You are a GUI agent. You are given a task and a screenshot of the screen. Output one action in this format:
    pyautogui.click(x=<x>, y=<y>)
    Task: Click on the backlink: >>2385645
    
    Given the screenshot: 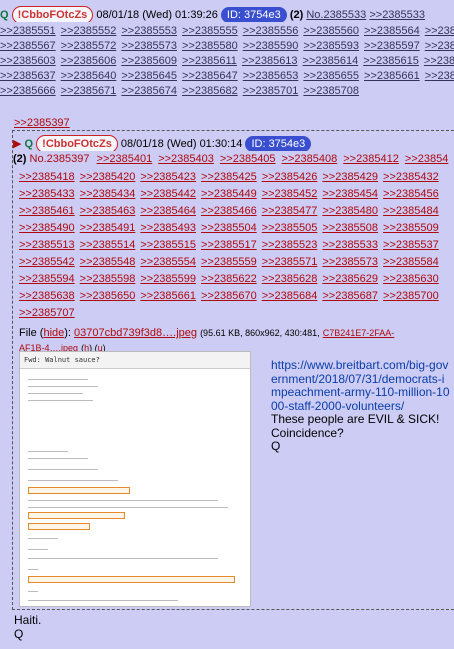 What is the action you would take?
    pyautogui.click(x=149, y=76)
    